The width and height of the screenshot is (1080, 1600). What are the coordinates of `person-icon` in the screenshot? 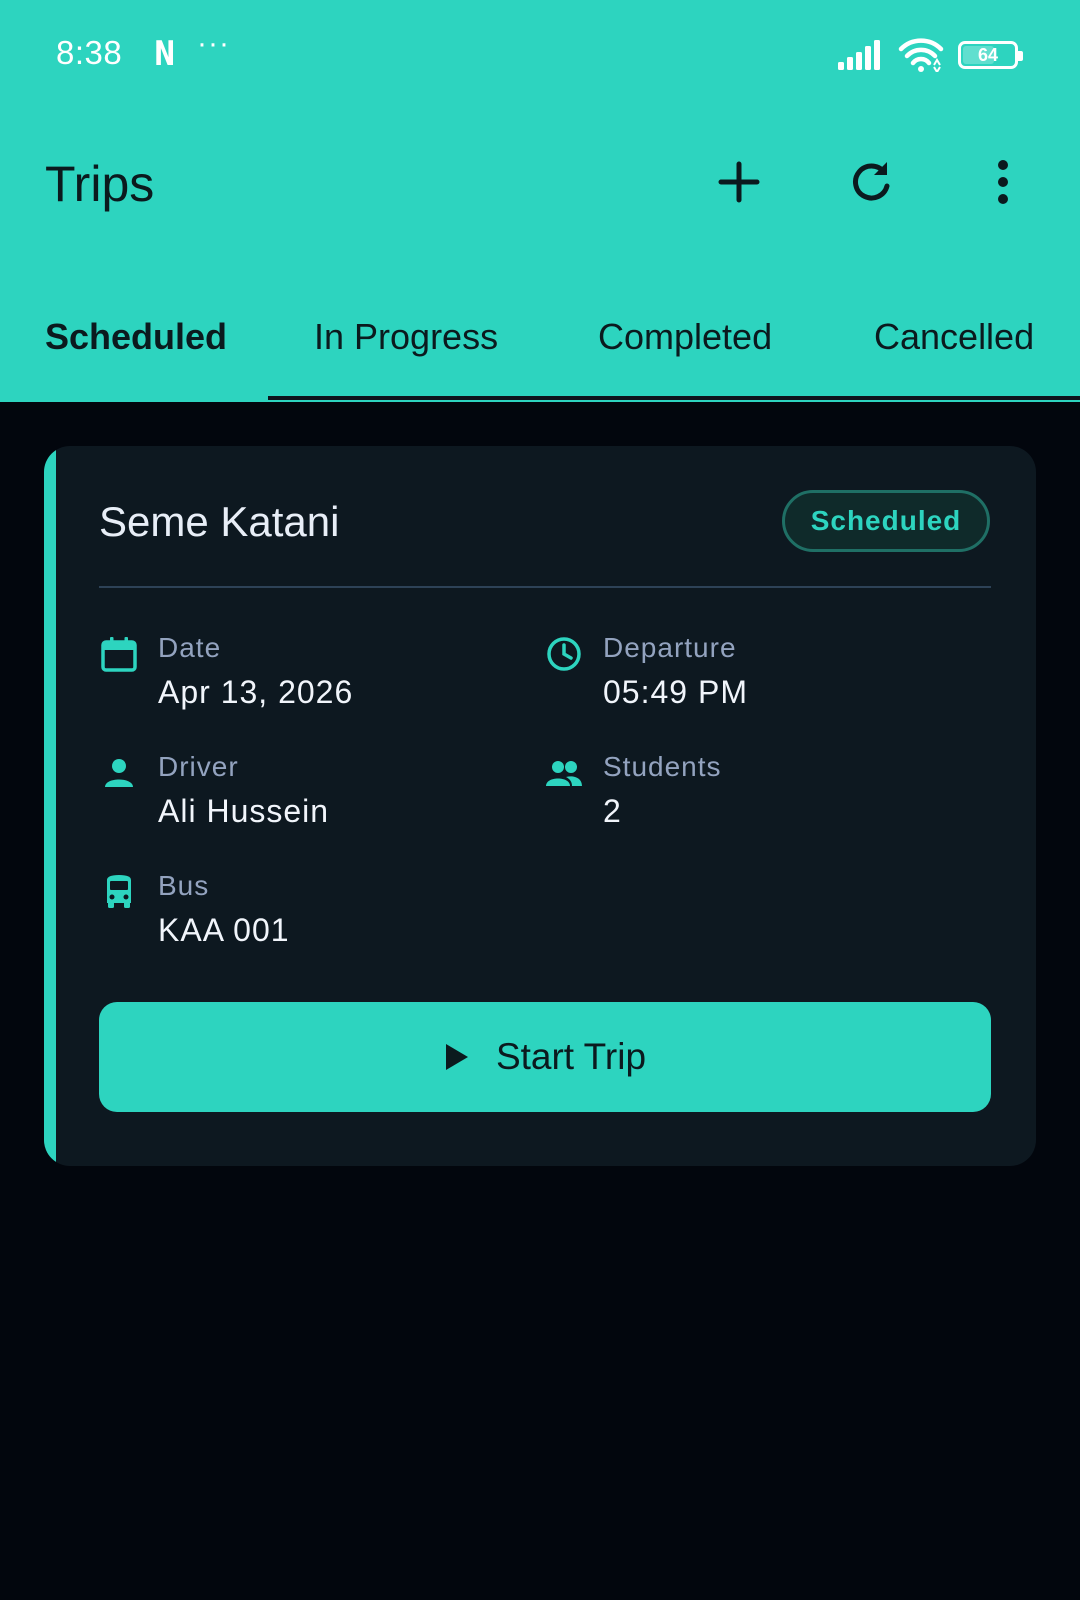 It's located at (119, 773).